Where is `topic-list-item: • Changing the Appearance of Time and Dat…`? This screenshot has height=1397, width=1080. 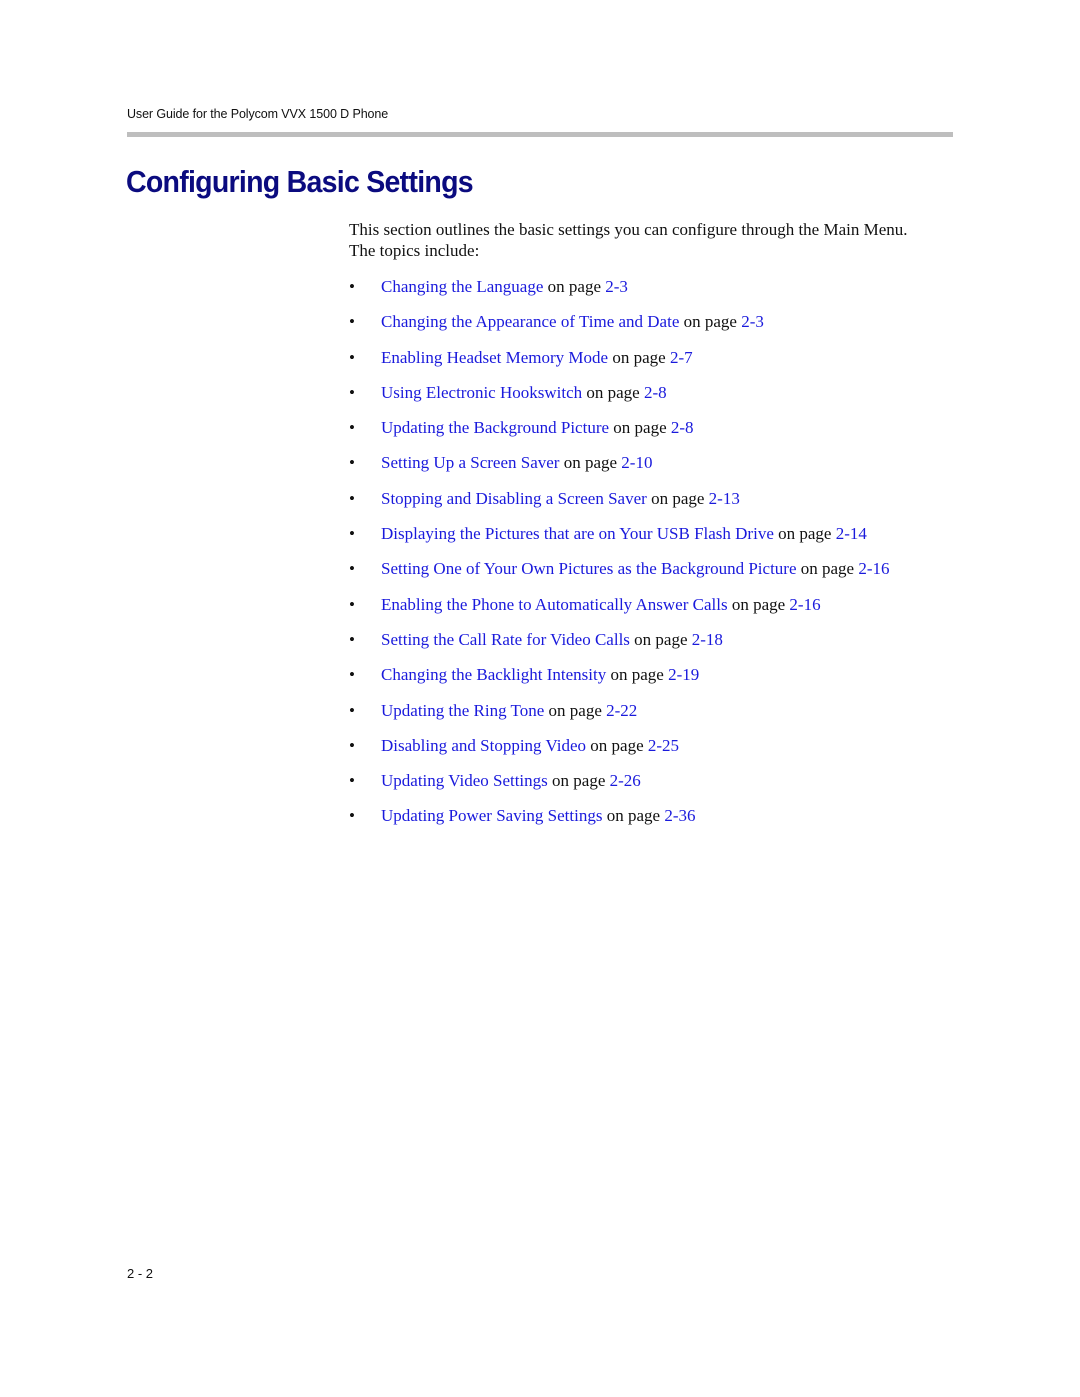 topic-list-item: • Changing the Appearance of Time and Dat… is located at coordinates (619, 328).